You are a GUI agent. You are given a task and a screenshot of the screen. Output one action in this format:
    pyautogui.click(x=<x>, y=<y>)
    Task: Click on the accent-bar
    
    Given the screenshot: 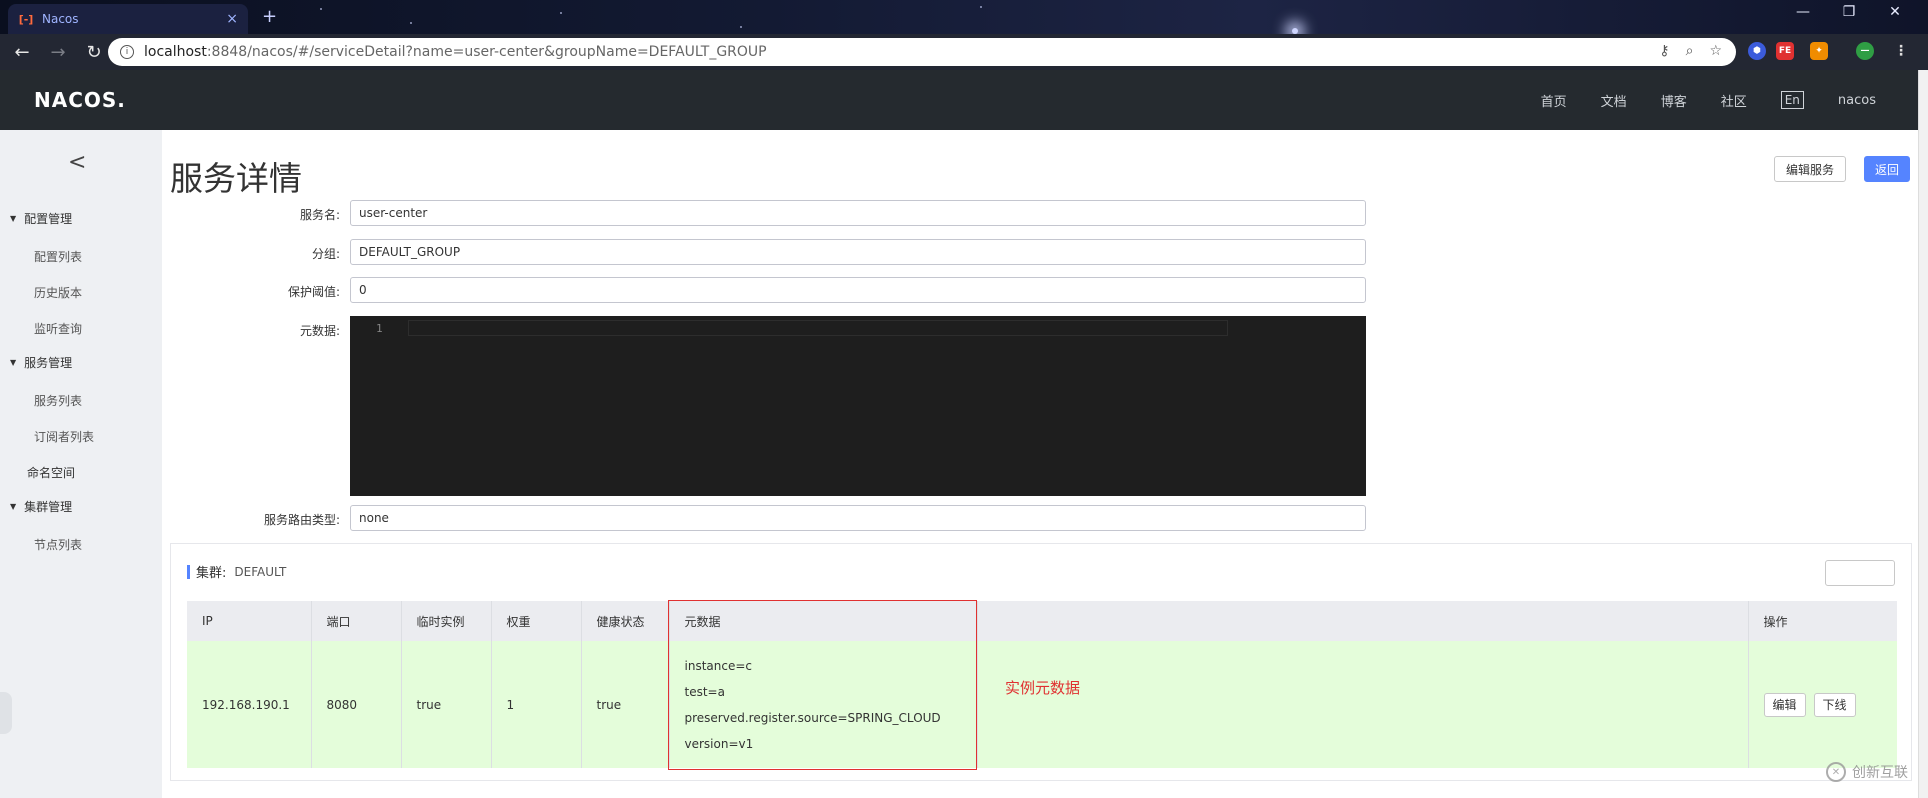 What is the action you would take?
    pyautogui.click(x=188, y=571)
    